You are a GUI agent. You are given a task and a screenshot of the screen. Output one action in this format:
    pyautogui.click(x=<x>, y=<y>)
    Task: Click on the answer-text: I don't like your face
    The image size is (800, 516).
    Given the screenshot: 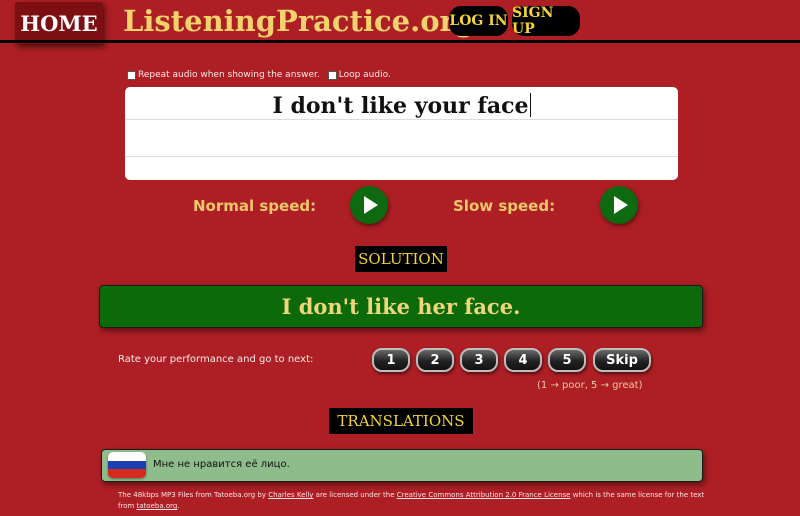 What is the action you would take?
    pyautogui.click(x=401, y=106)
    